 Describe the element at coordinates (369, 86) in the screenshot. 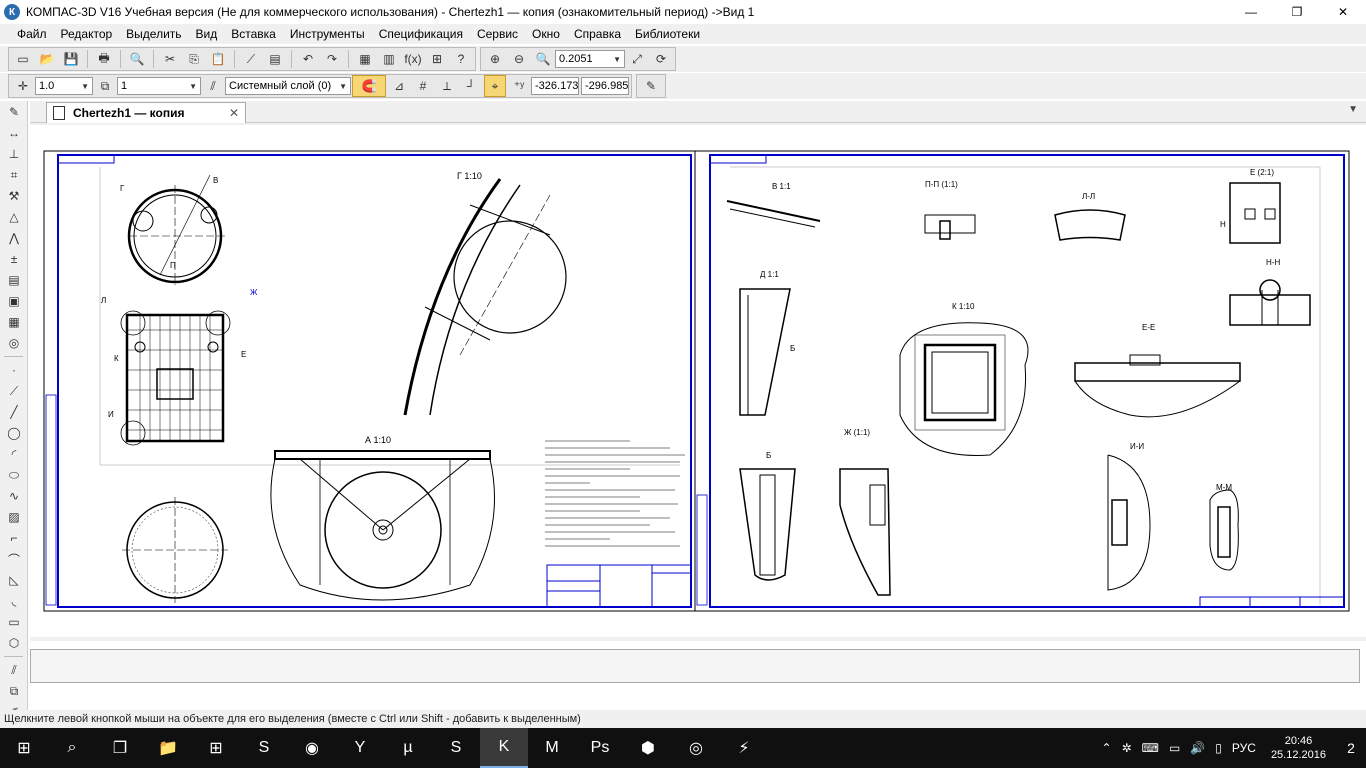

I see `snap-magnet-icon: 🧲` at that location.